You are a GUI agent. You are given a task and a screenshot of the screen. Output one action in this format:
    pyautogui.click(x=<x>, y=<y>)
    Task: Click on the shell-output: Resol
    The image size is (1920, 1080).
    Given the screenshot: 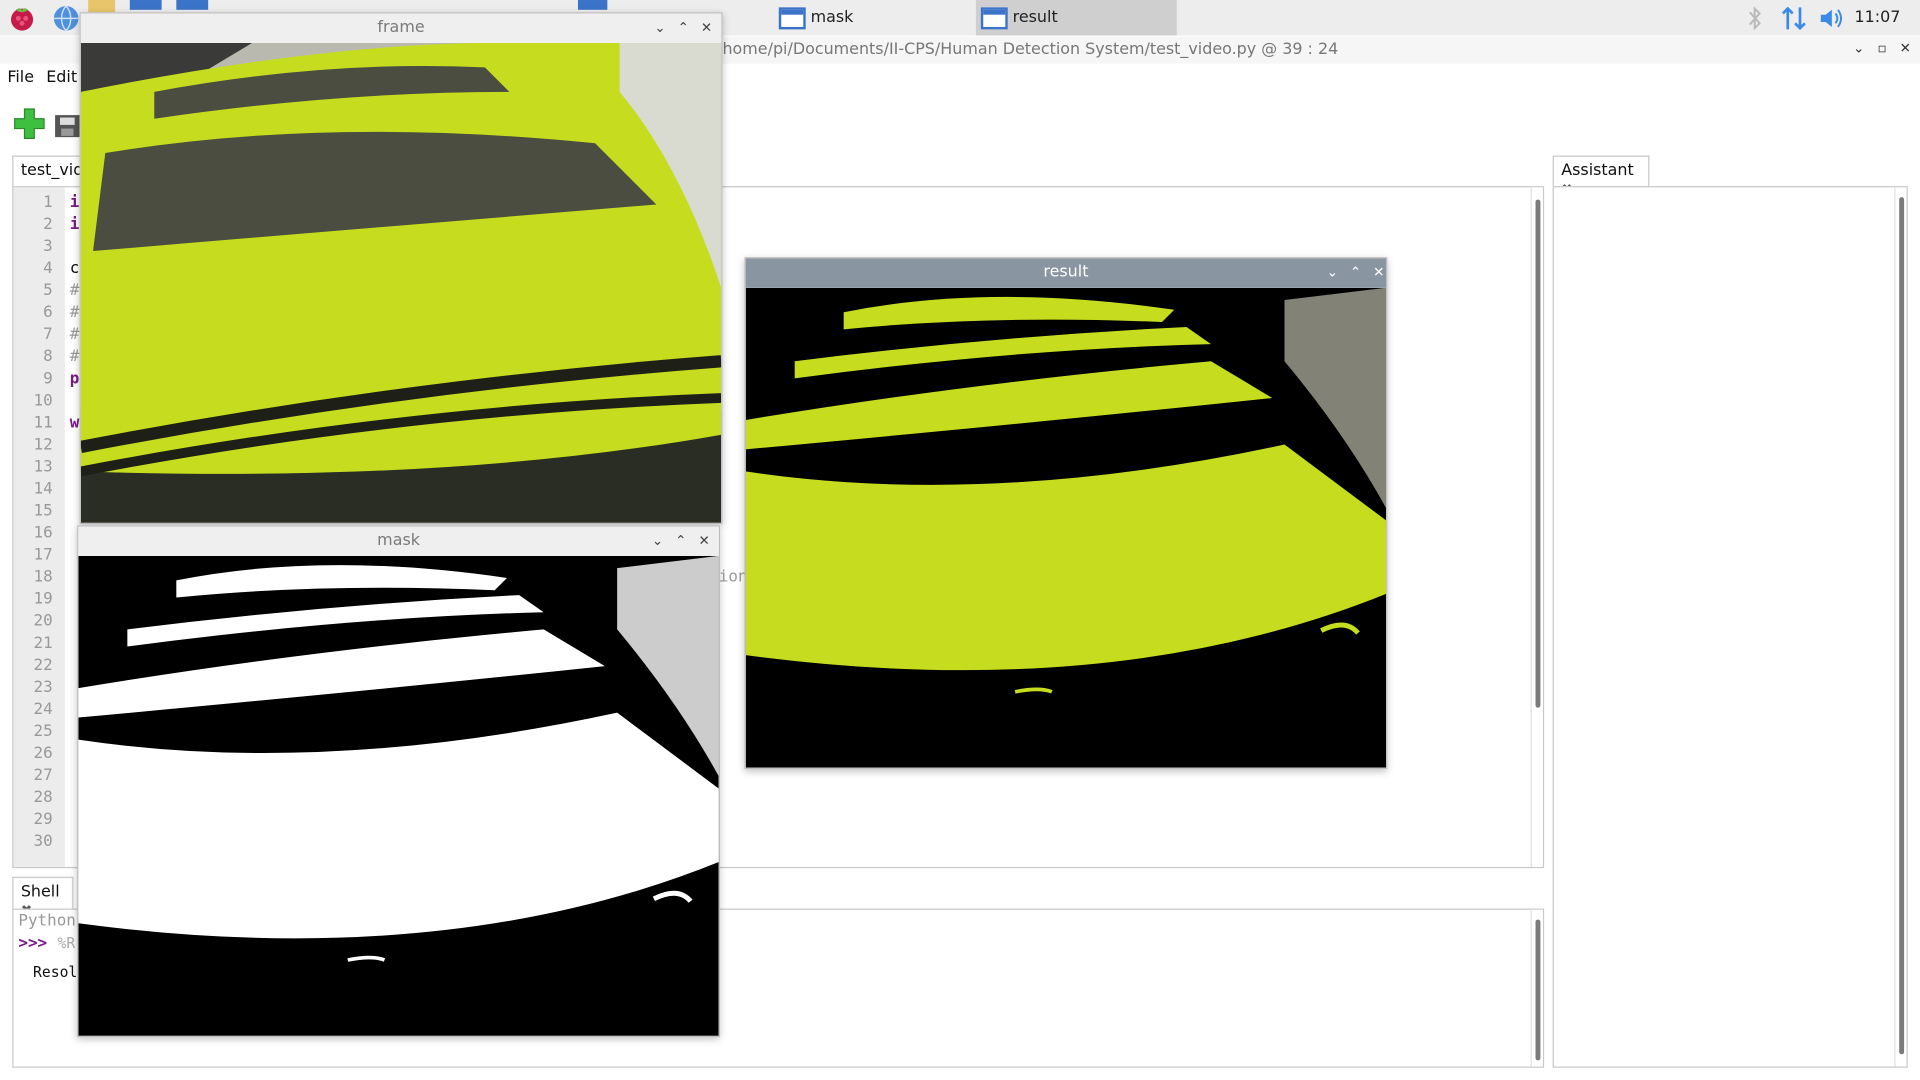 What is the action you would take?
    pyautogui.click(x=55, y=972)
    